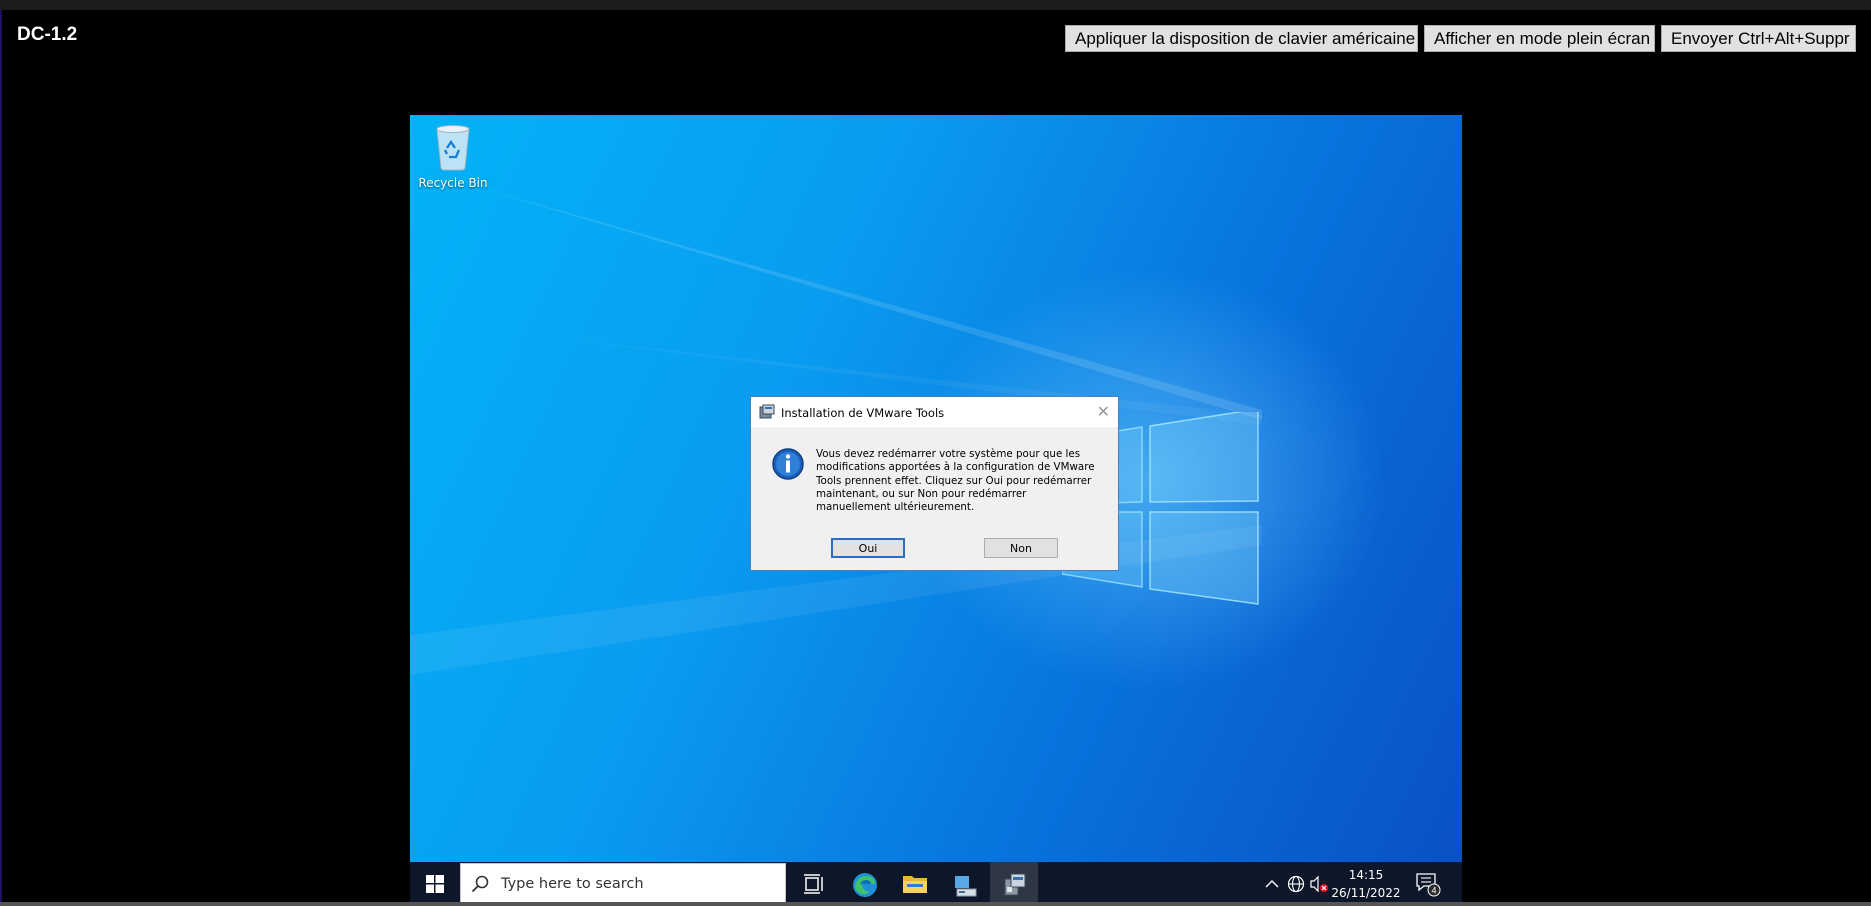 The width and height of the screenshot is (1871, 906). I want to click on file-explorer-icon, so click(915, 884).